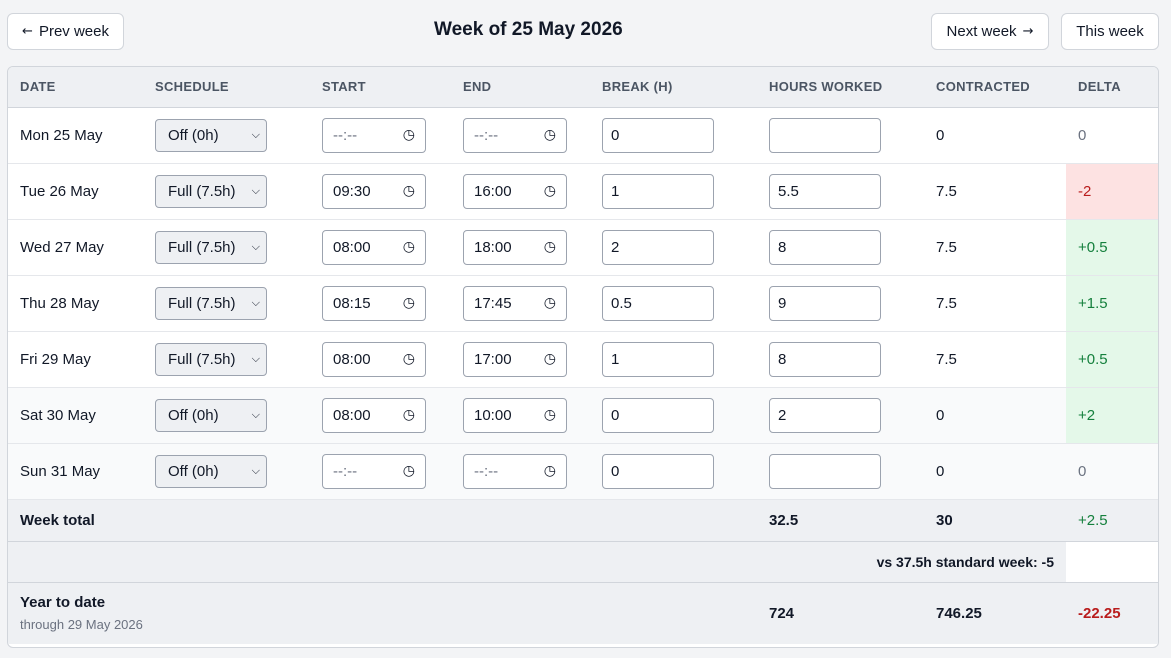 This screenshot has height=658, width=1171. I want to click on hours-worked-input: 9, so click(825, 303).